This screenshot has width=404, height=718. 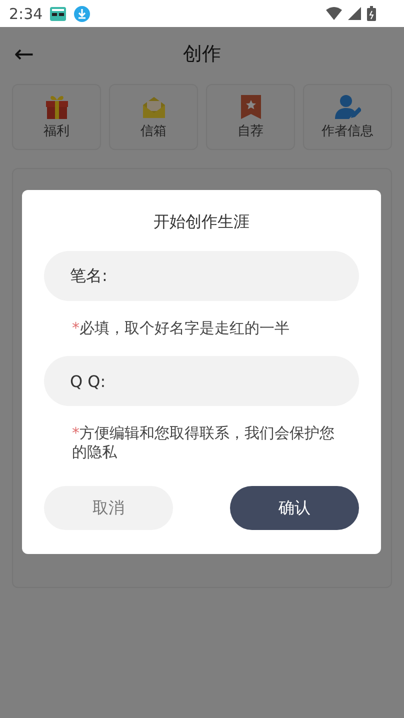 What do you see at coordinates (371, 13) in the screenshot?
I see `battery-icon` at bounding box center [371, 13].